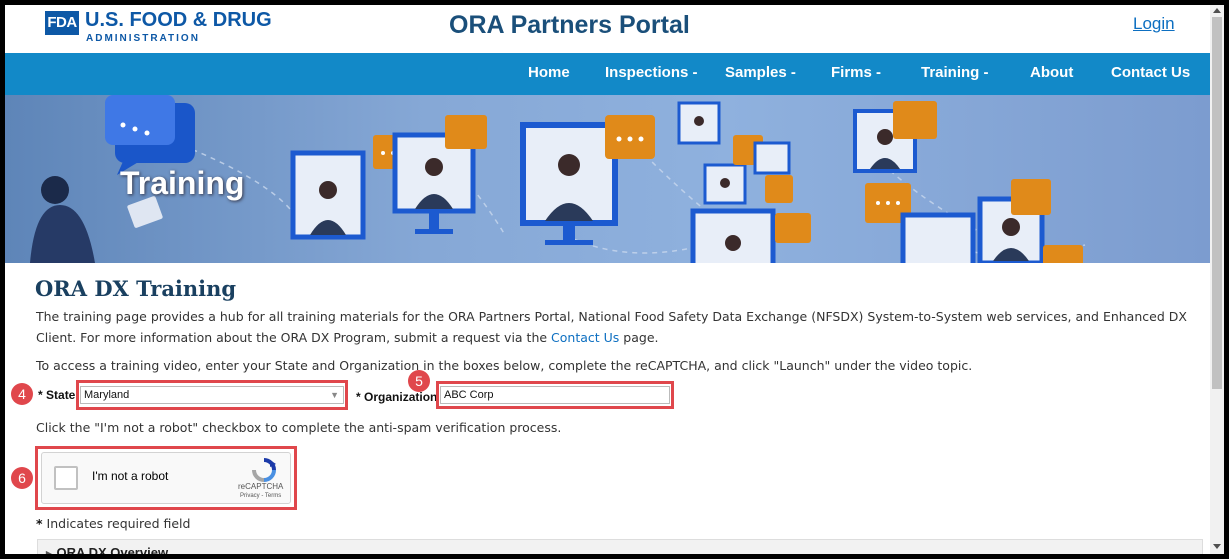 The width and height of the screenshot is (1229, 559). Describe the element at coordinates (130, 476) in the screenshot. I see `recaptcha-label: I'm not a robot` at that location.